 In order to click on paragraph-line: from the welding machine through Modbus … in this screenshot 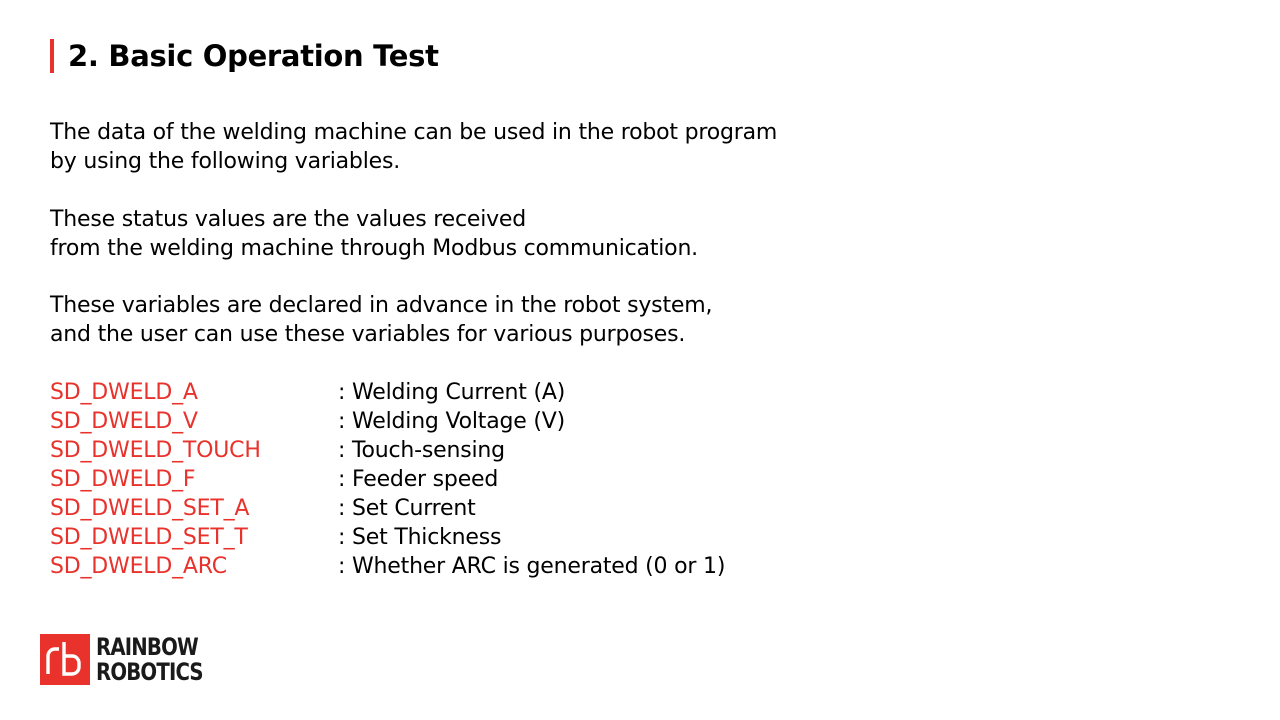, I will do `click(374, 248)`.